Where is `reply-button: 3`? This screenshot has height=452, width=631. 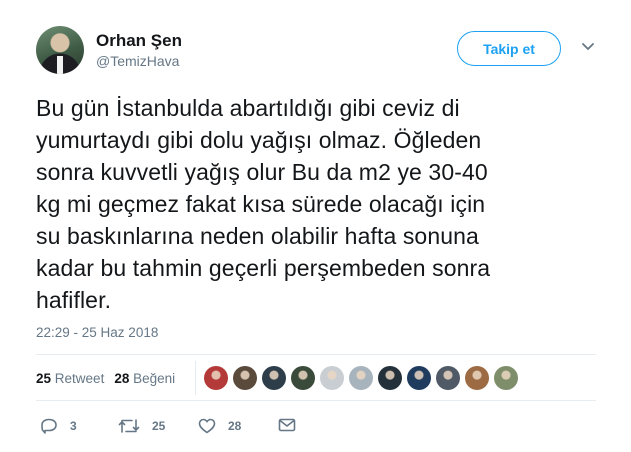
reply-button: 3 is located at coordinates (58, 426).